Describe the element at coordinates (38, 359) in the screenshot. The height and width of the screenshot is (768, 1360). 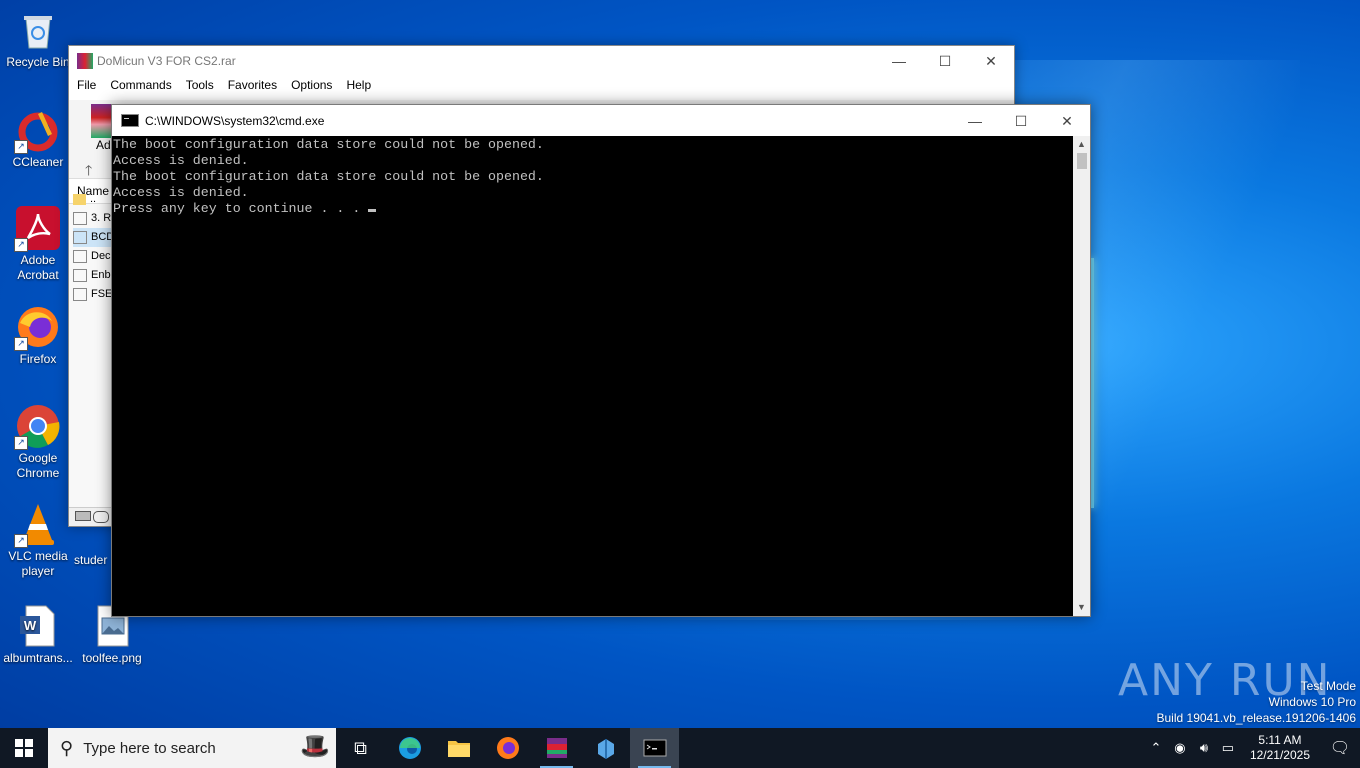
I see `desktop-icon-label: Firefox` at that location.